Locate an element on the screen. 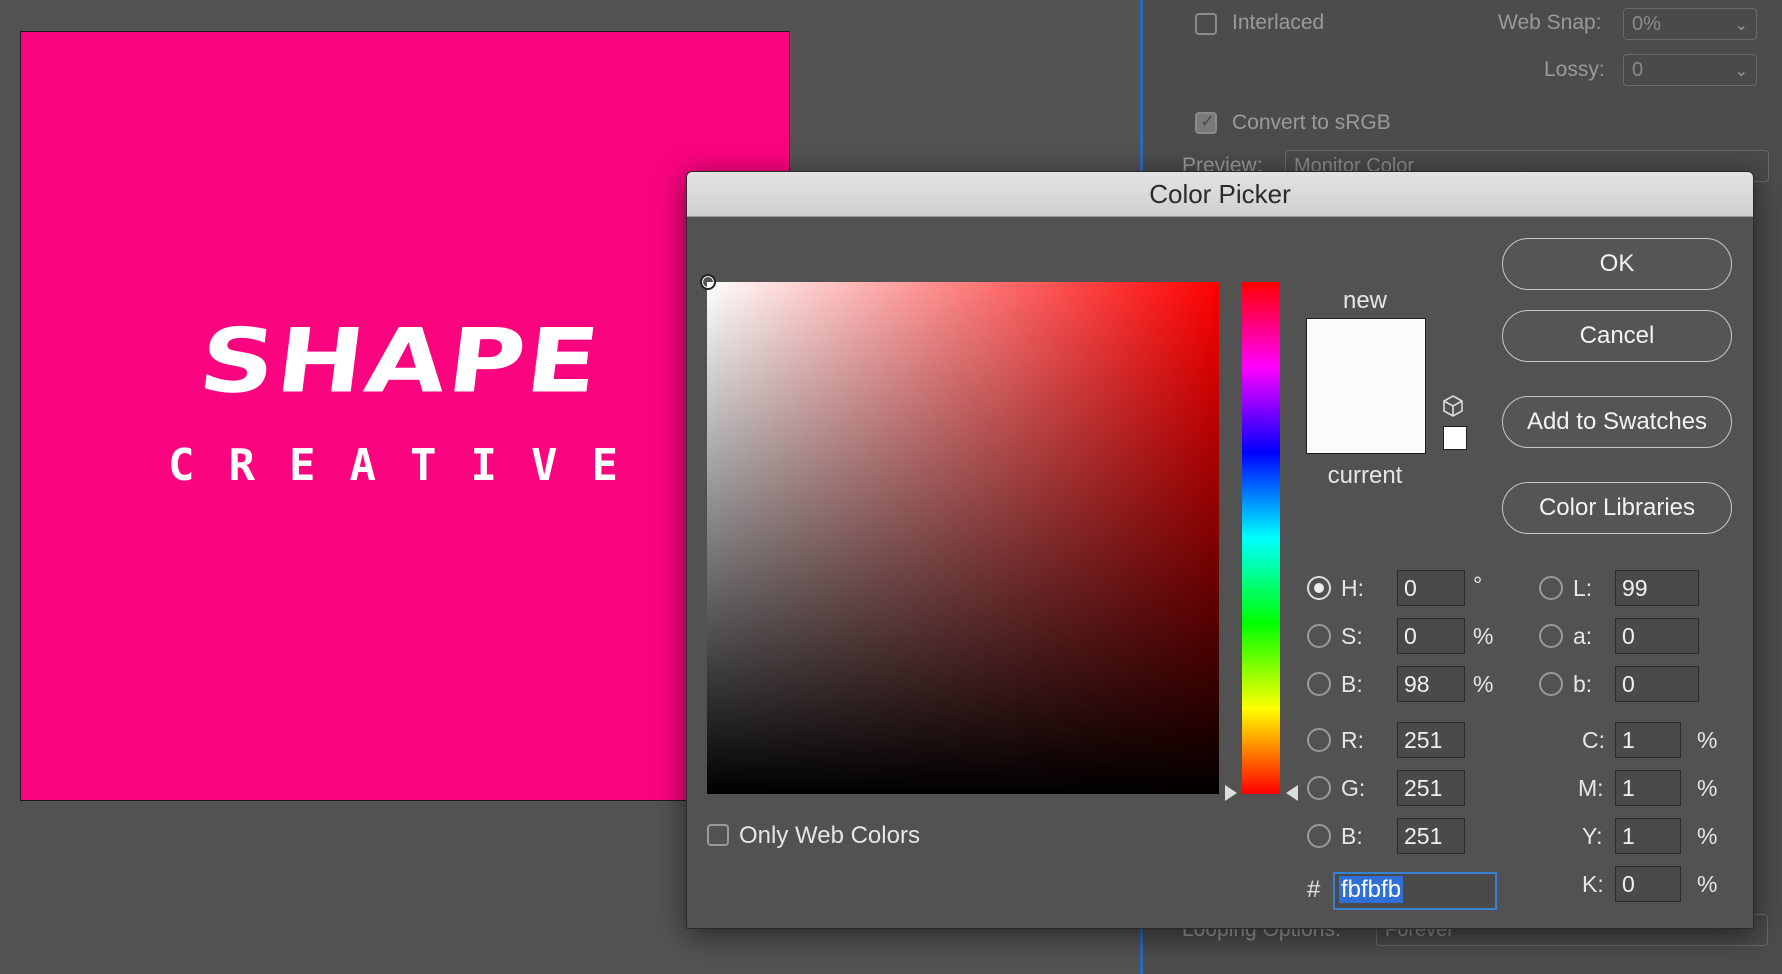  hex-hash-label: # is located at coordinates (1314, 889).